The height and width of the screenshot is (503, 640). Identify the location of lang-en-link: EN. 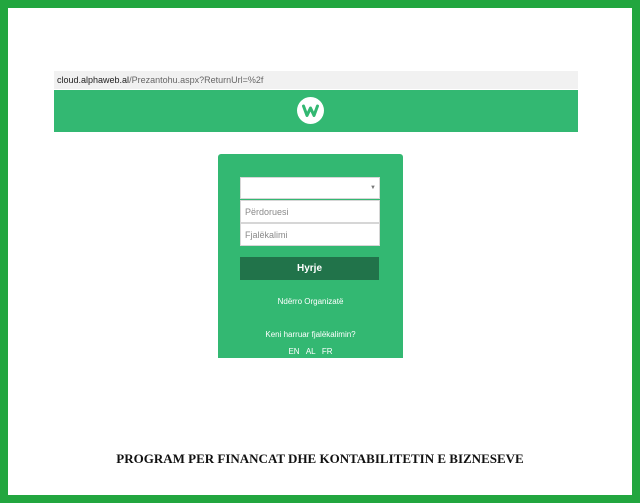
(293, 351).